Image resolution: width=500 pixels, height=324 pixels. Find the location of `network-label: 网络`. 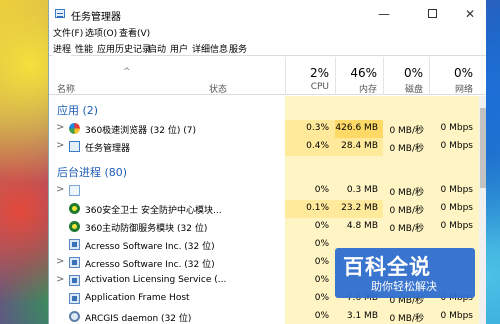

network-label: 网络 is located at coordinates (463, 90).